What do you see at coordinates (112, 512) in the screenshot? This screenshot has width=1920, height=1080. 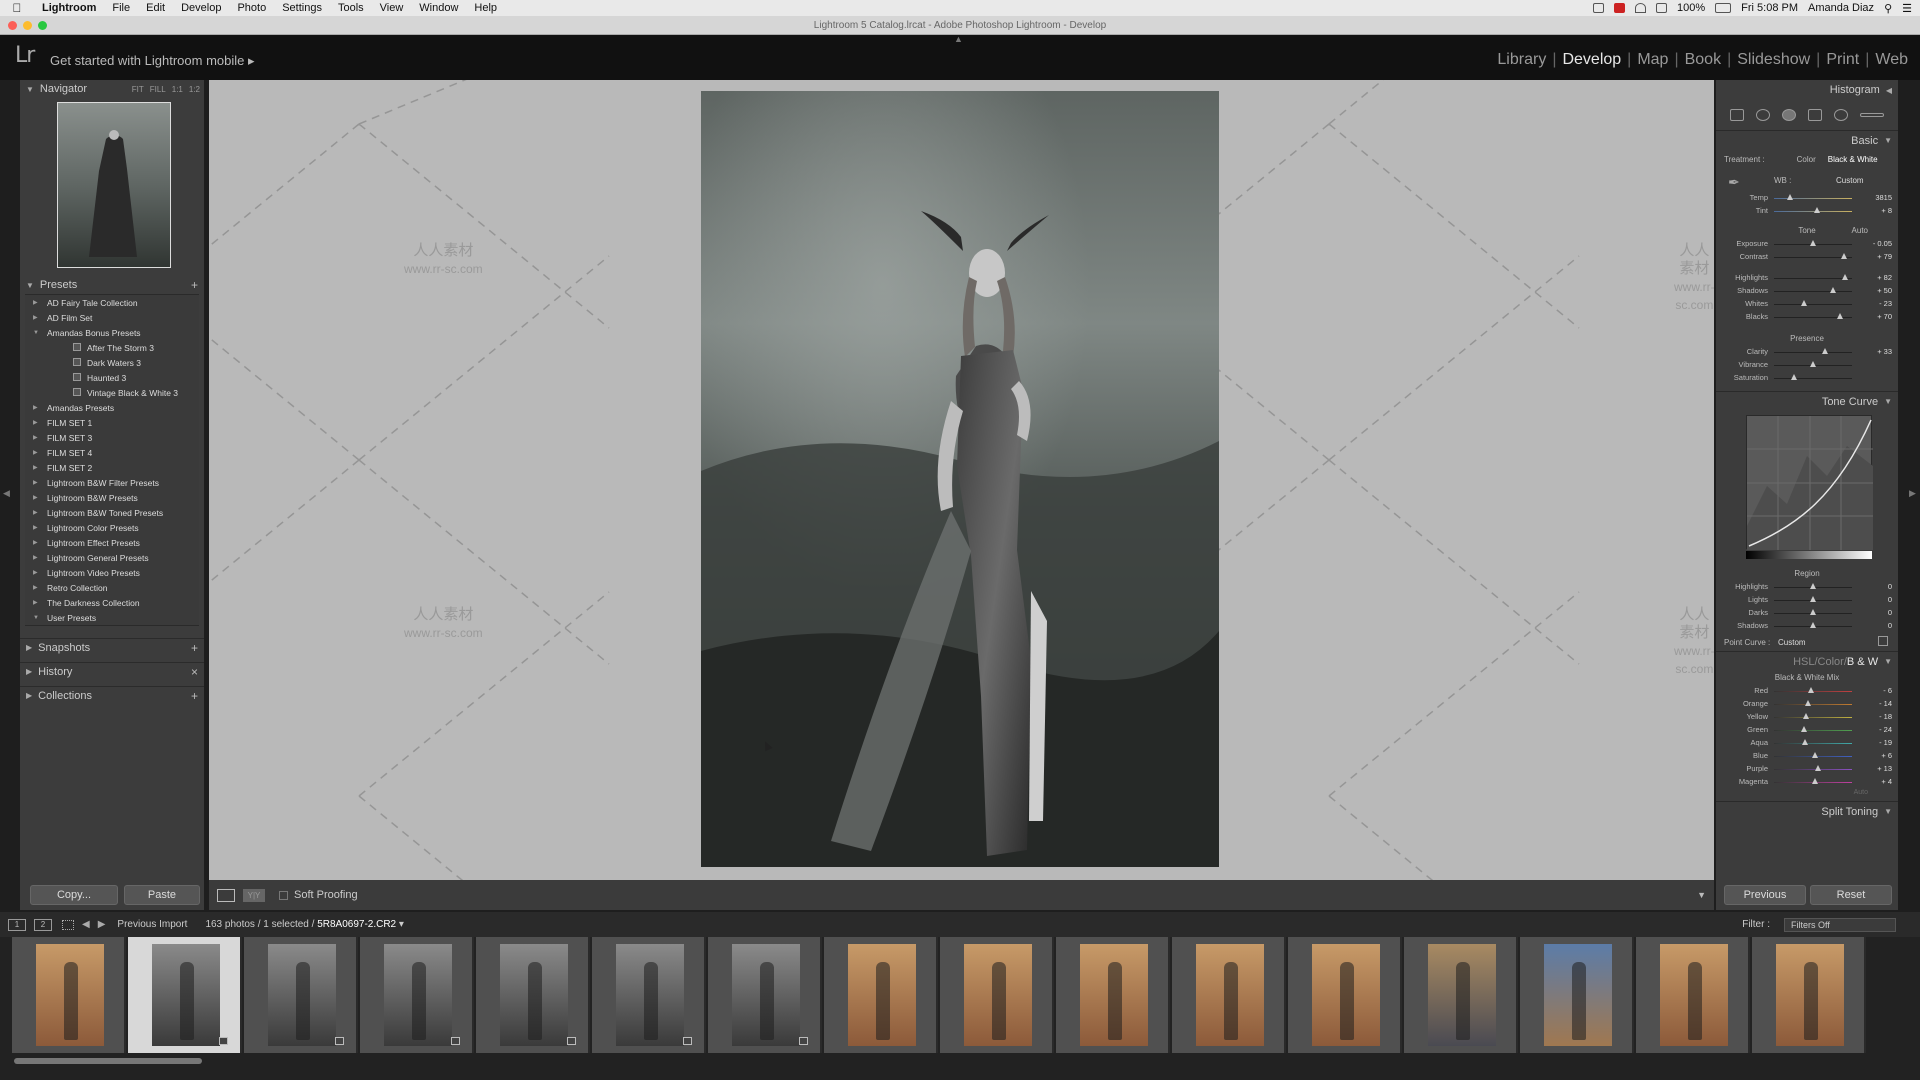 I see `preset-folder: ▶ Lightroom B&W Toned Presets` at bounding box center [112, 512].